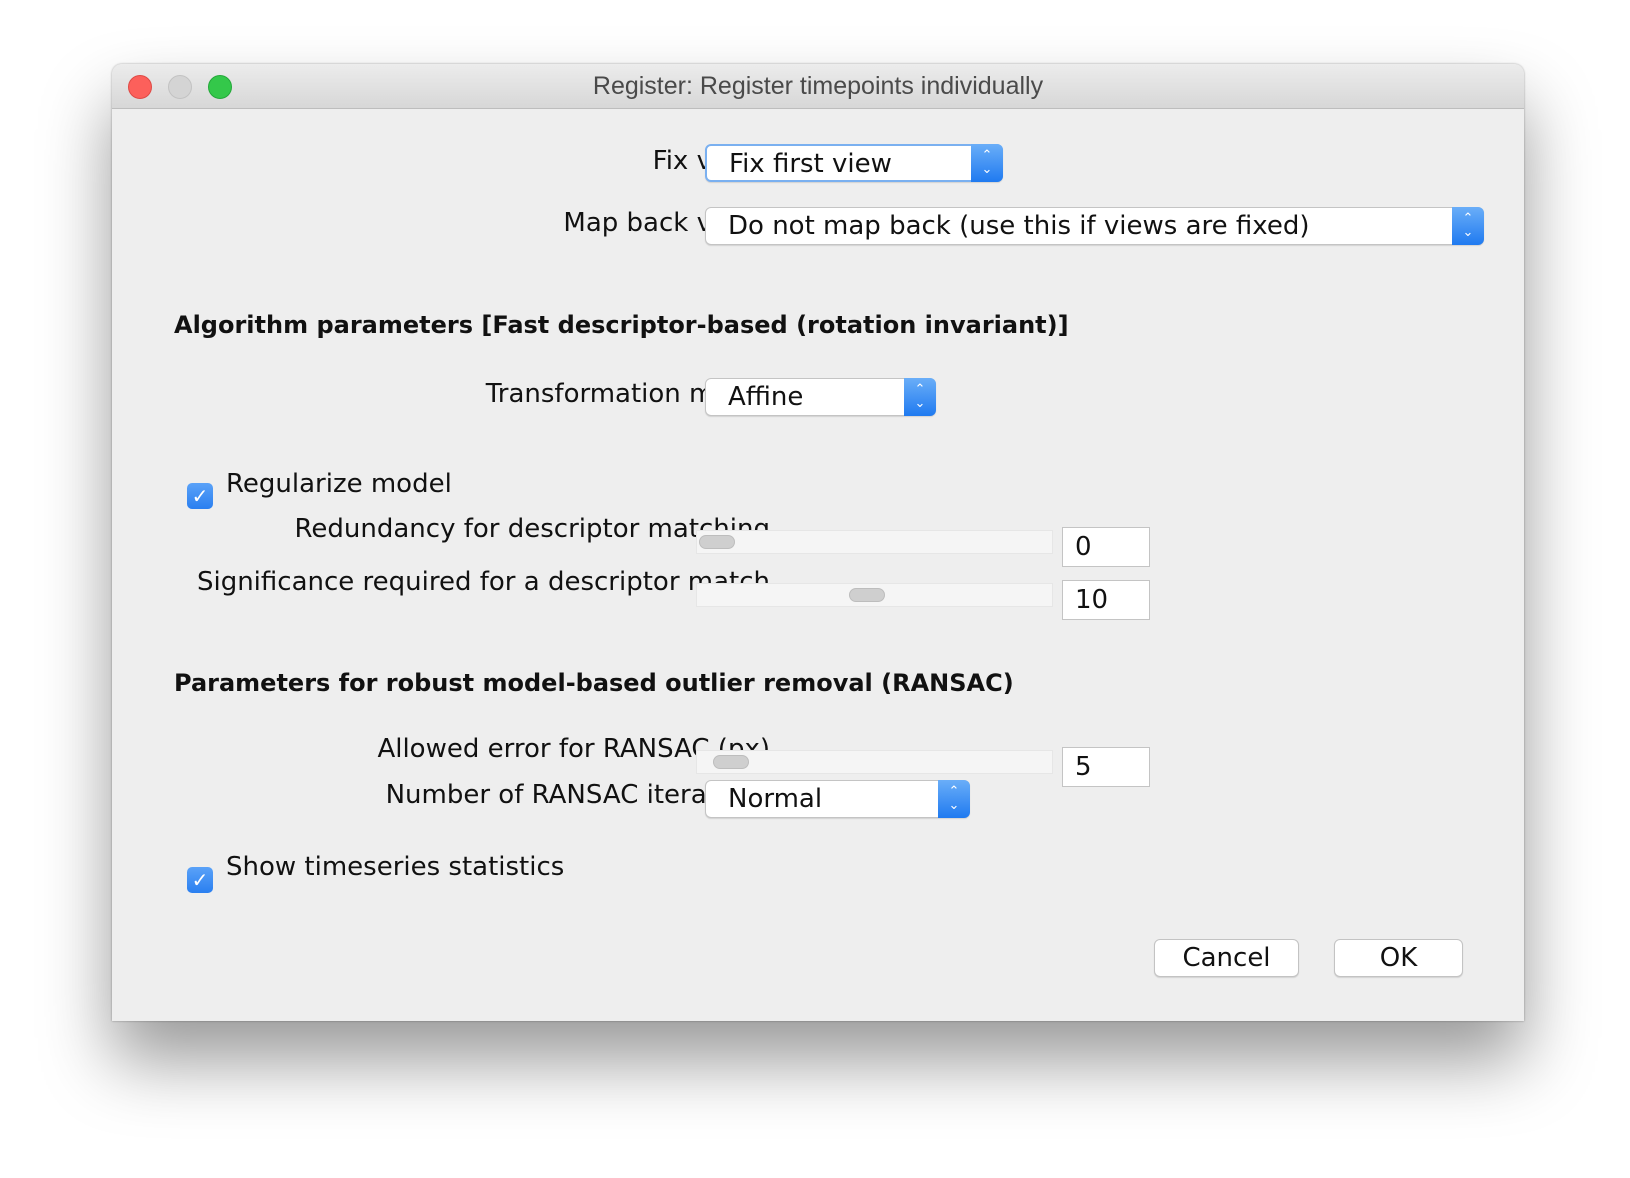 This screenshot has height=1178, width=1630. Describe the element at coordinates (717, 542) in the screenshot. I see `redundancy-slider-thumb` at that location.